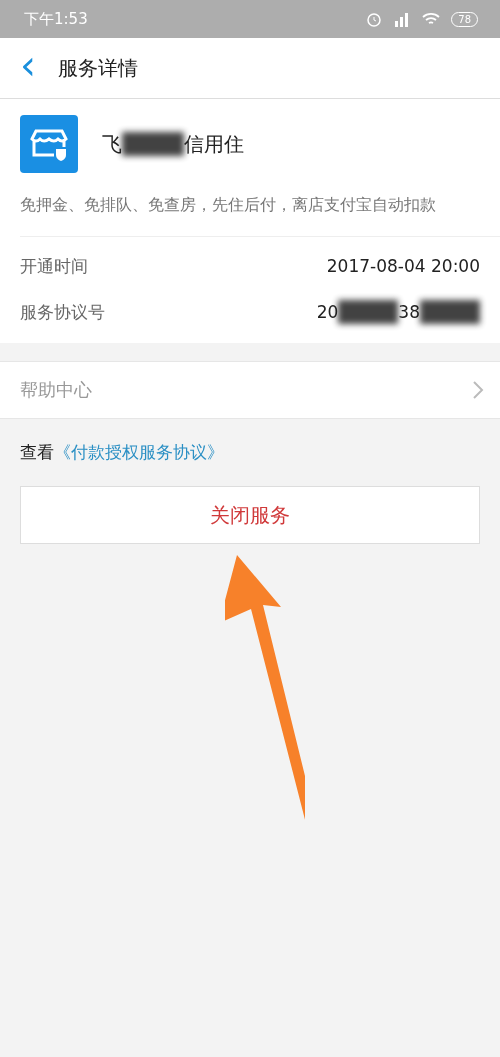 This screenshot has width=500, height=1057. What do you see at coordinates (28, 68) in the screenshot?
I see `back-button: ‹` at bounding box center [28, 68].